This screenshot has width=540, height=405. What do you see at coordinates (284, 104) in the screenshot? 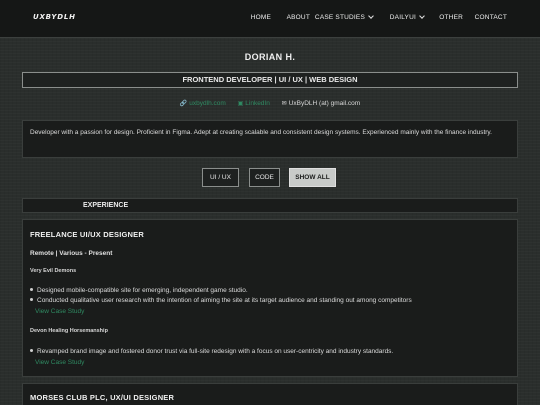
I see `mail-icon: ✉` at bounding box center [284, 104].